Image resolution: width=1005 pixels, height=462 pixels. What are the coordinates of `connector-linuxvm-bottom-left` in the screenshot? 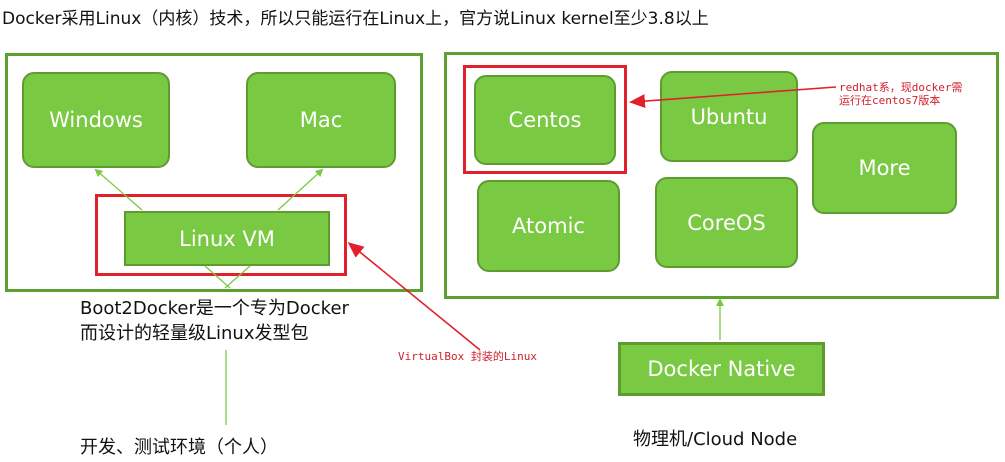 It's located at (217, 277).